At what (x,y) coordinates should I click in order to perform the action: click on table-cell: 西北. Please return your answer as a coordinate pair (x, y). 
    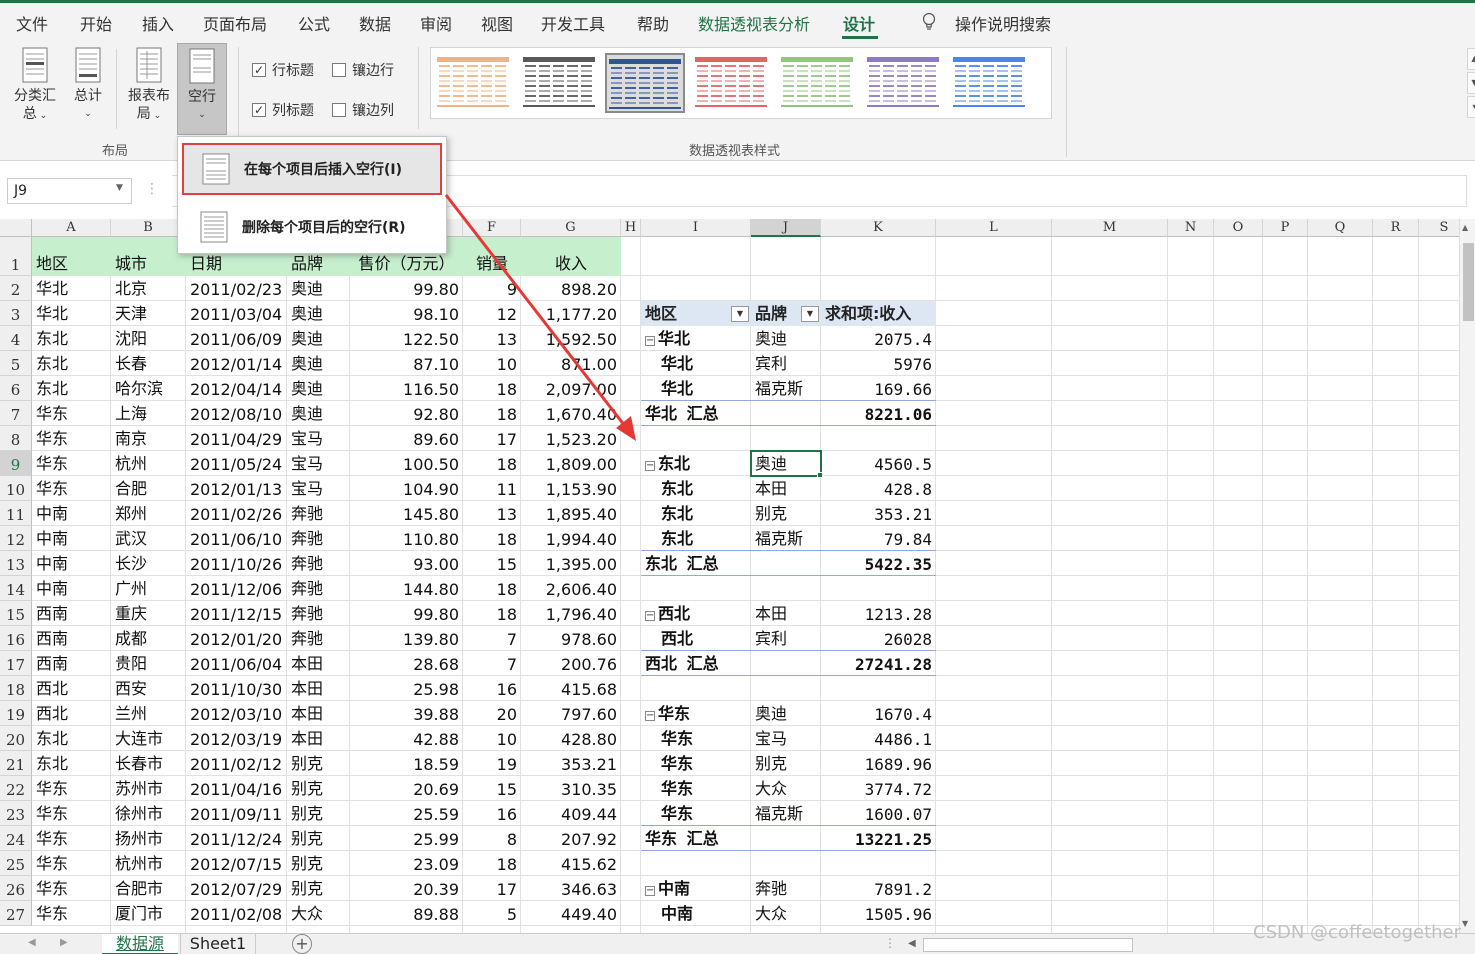
    Looking at the image, I should click on (71, 713).